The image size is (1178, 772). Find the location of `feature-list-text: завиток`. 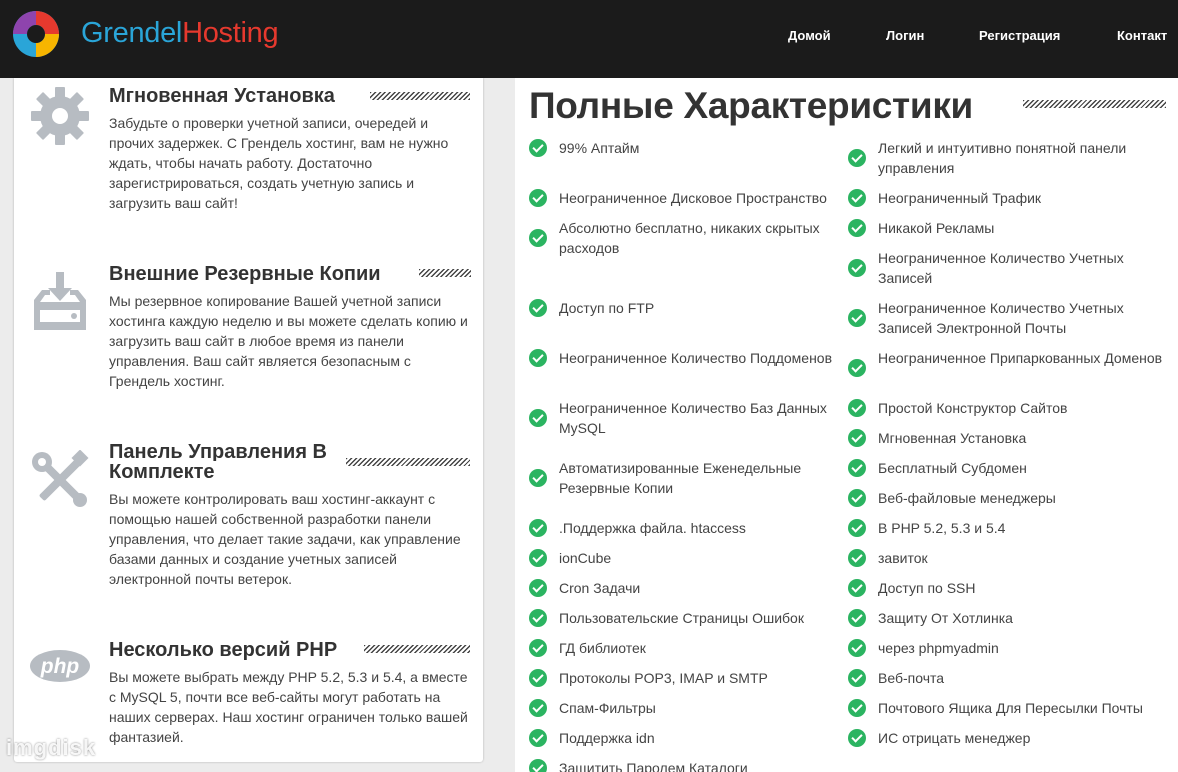

feature-list-text: завиток is located at coordinates (903, 558).